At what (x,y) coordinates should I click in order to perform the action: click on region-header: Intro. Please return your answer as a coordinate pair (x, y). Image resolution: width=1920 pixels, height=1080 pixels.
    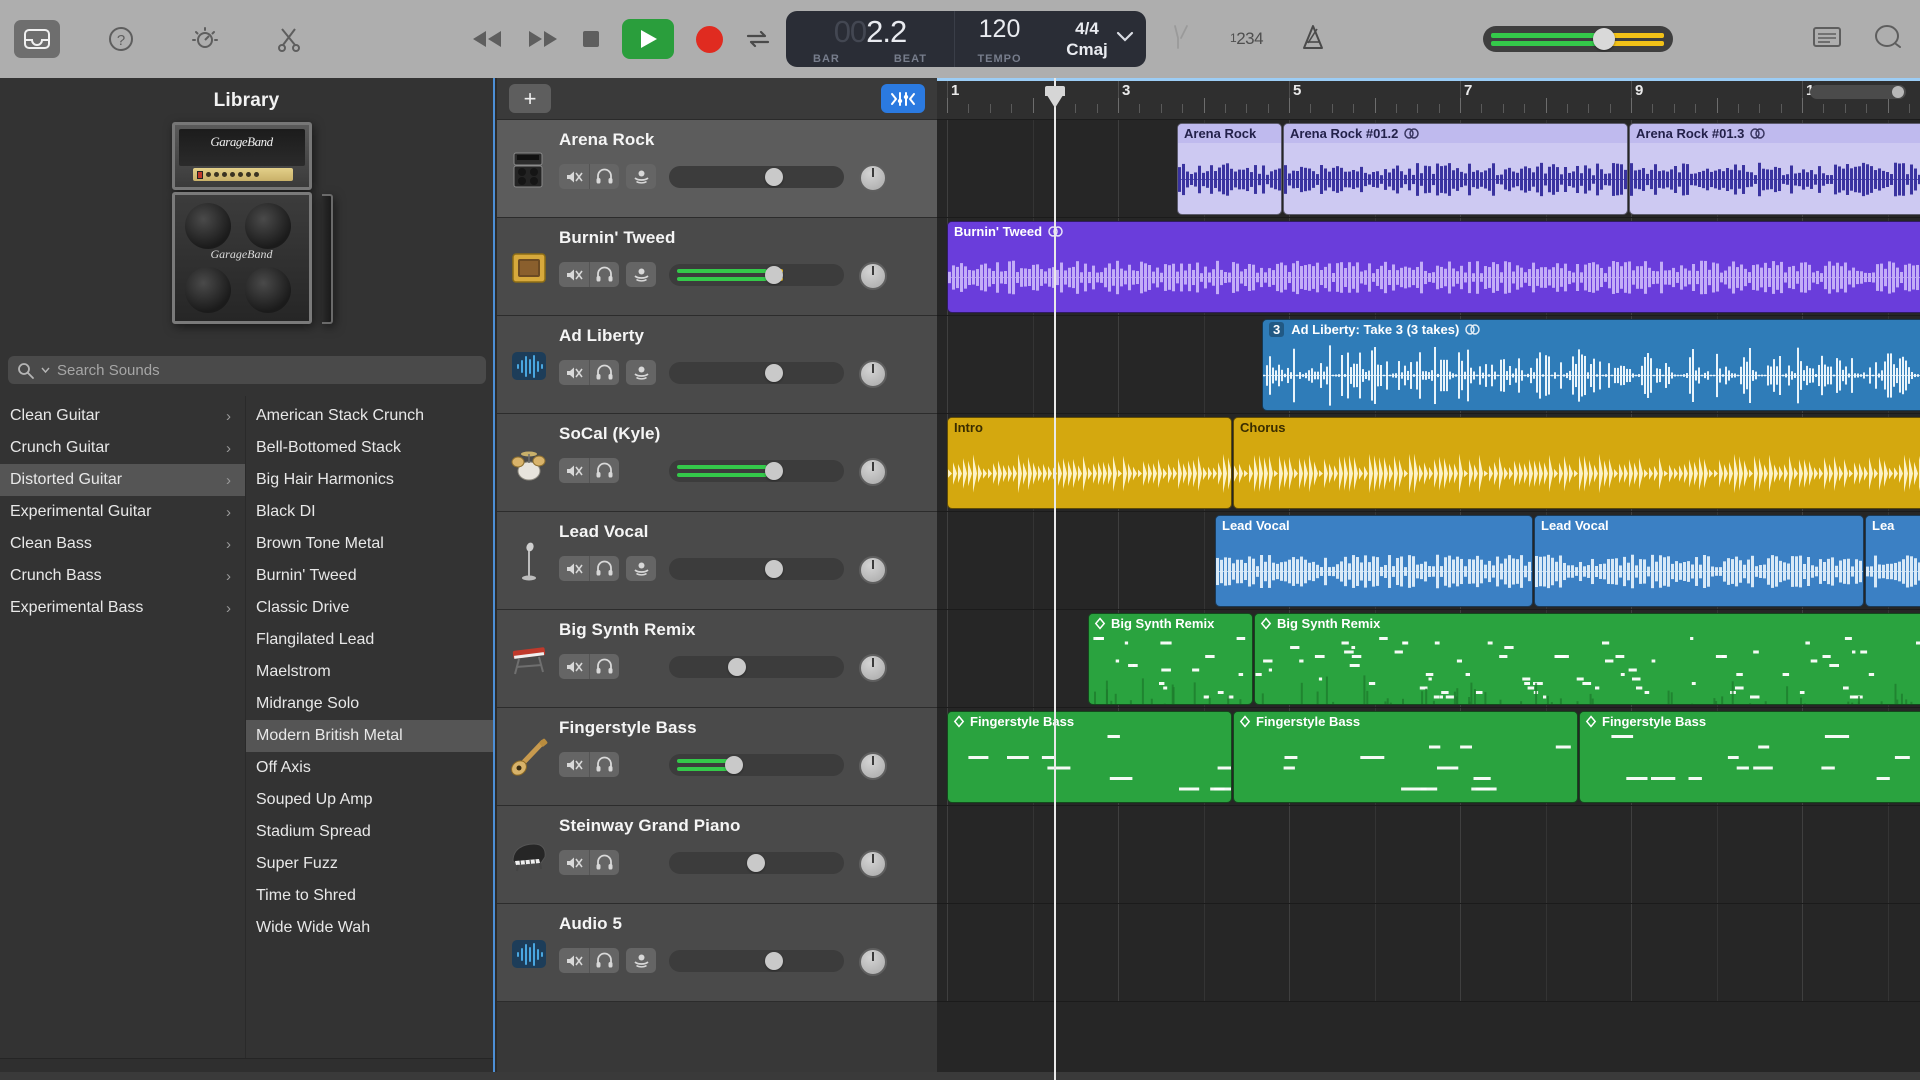
    Looking at the image, I should click on (1089, 427).